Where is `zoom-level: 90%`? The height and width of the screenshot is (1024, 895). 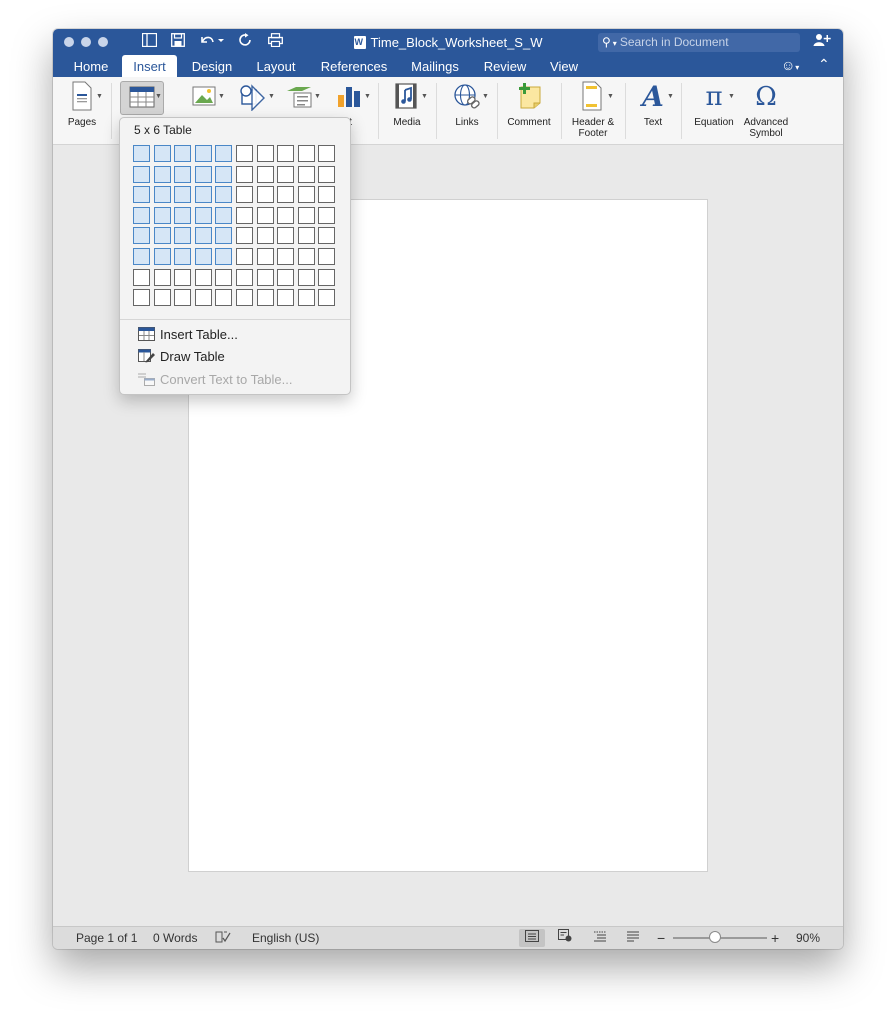 zoom-level: 90% is located at coordinates (808, 938).